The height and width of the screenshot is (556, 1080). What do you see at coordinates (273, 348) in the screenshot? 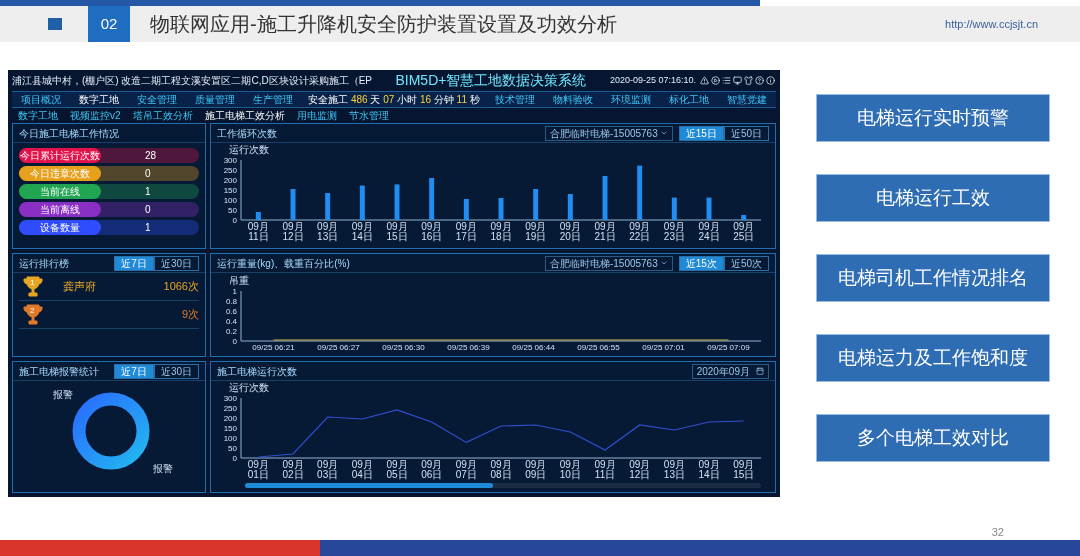
I see `x-tick-label: 09/25 06:21` at bounding box center [273, 348].